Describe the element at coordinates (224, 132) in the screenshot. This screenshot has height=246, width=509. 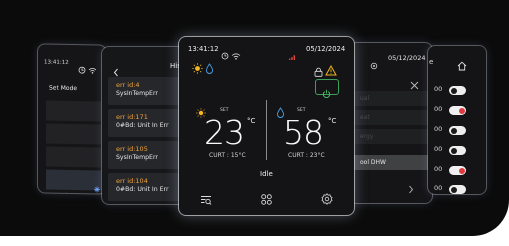
I see `heating-setpoint: 23` at that location.